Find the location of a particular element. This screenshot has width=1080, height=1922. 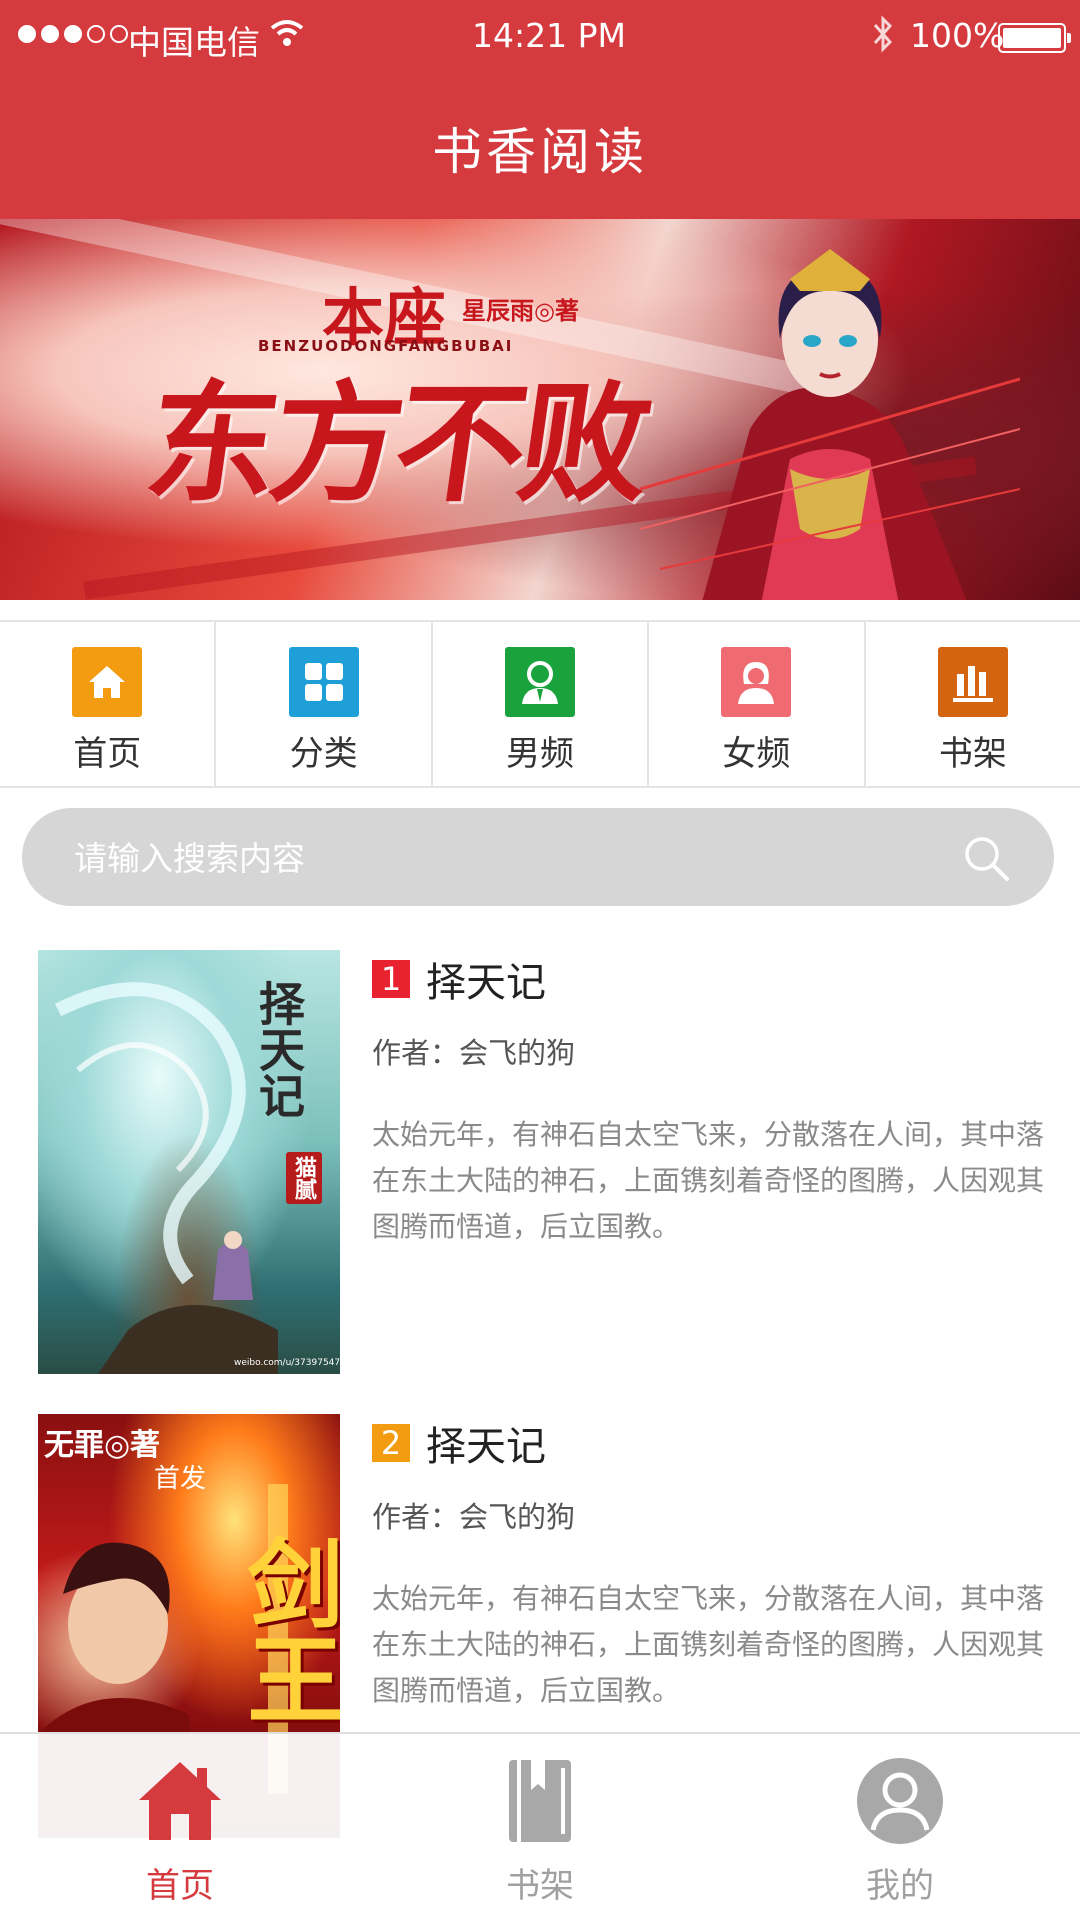

bookshelf-icon is located at coordinates (972, 682).